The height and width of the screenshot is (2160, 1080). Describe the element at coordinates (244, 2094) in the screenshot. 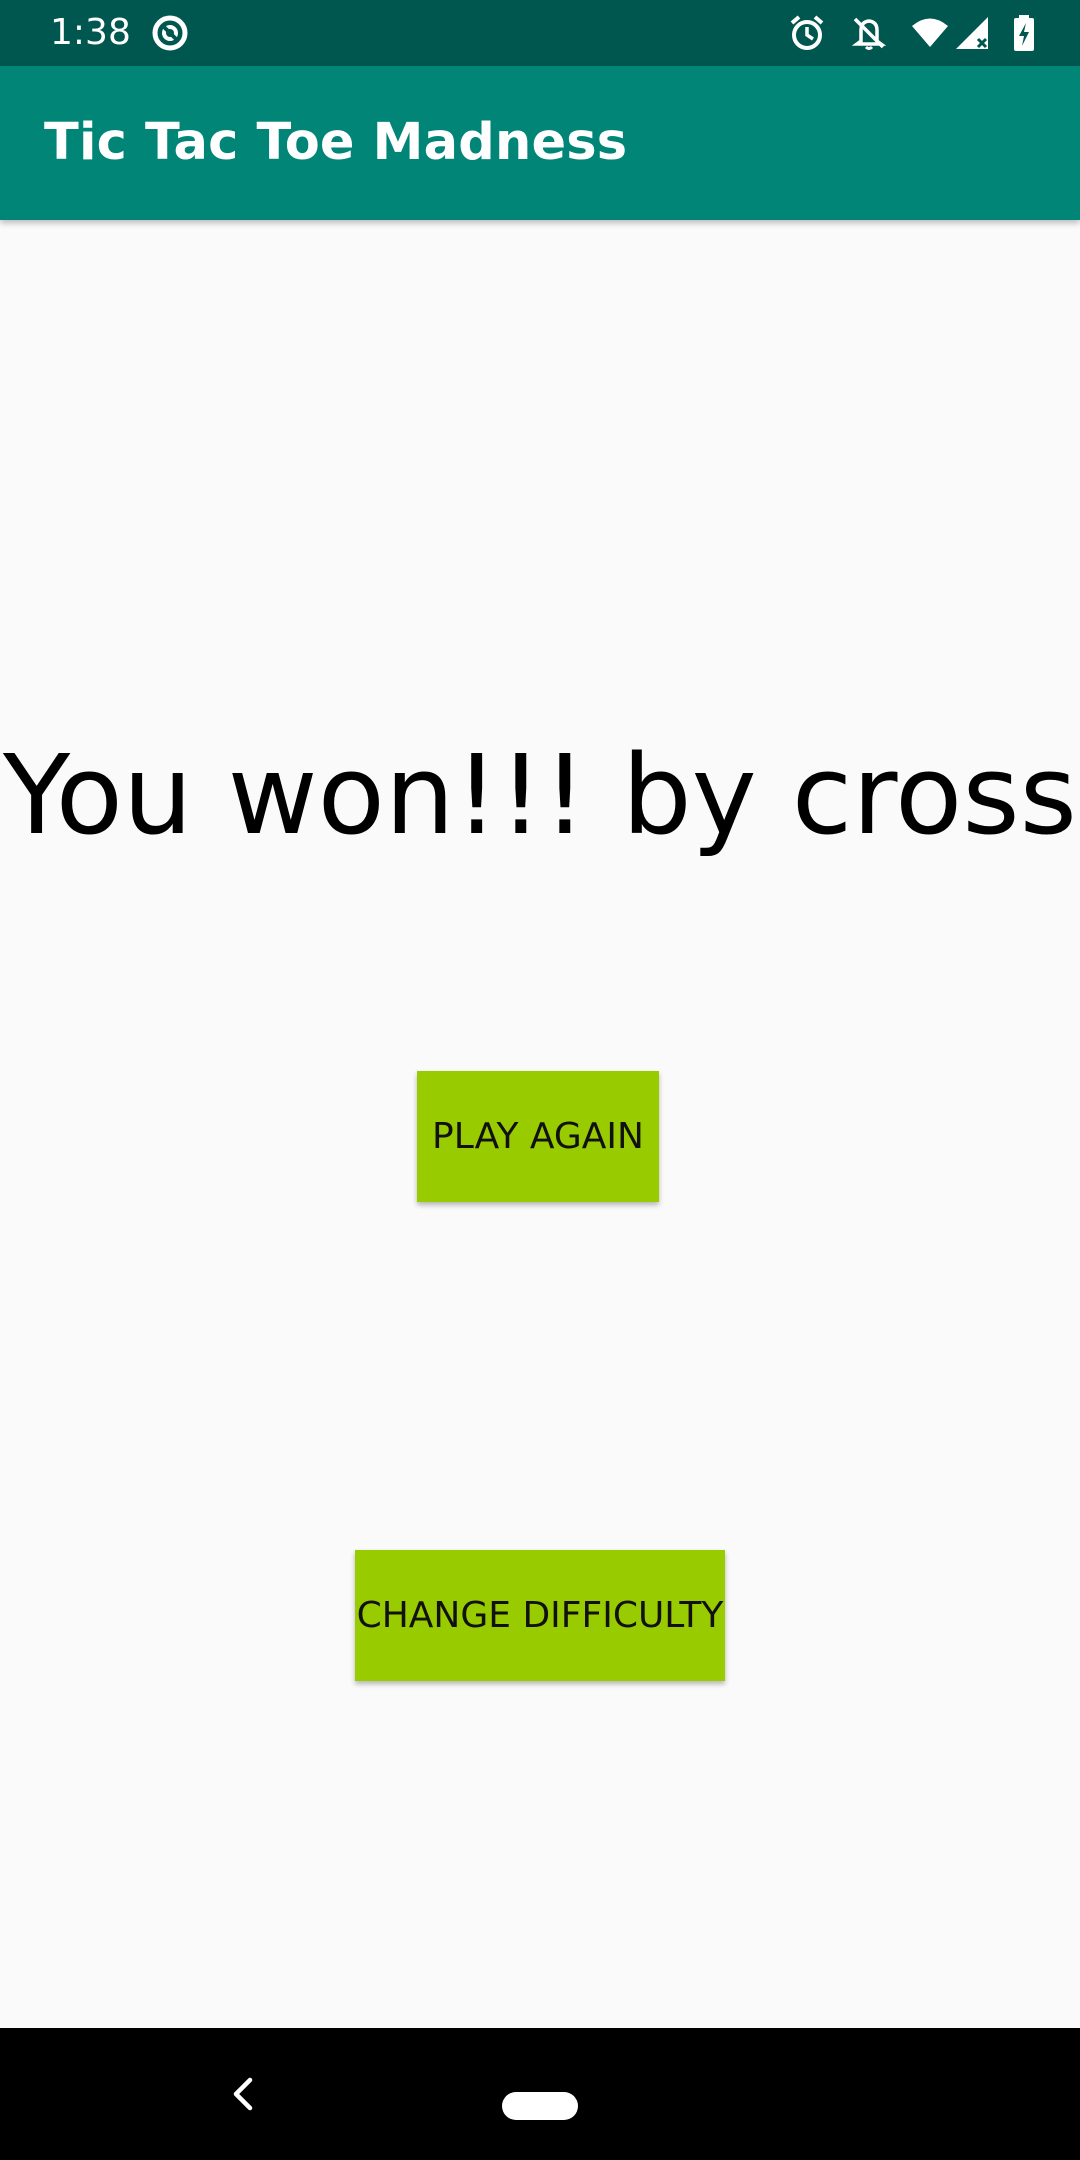

I see `back-icon` at that location.